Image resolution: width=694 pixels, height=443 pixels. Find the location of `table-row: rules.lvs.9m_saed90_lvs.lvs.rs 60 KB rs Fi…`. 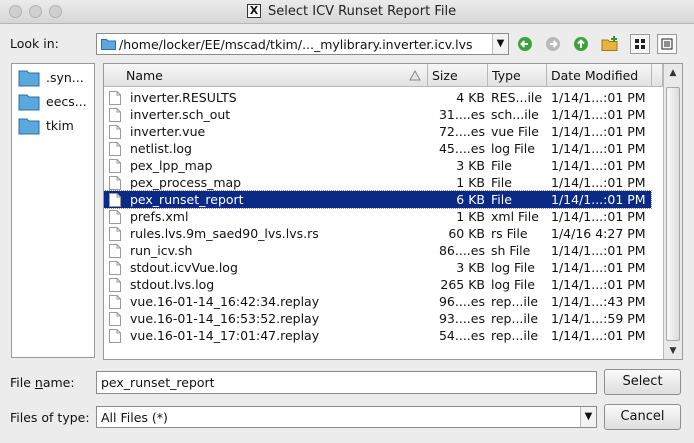

table-row: rules.lvs.9m_saed90_lvs.lvs.rs 60 KB rs Fi… is located at coordinates (377, 233).